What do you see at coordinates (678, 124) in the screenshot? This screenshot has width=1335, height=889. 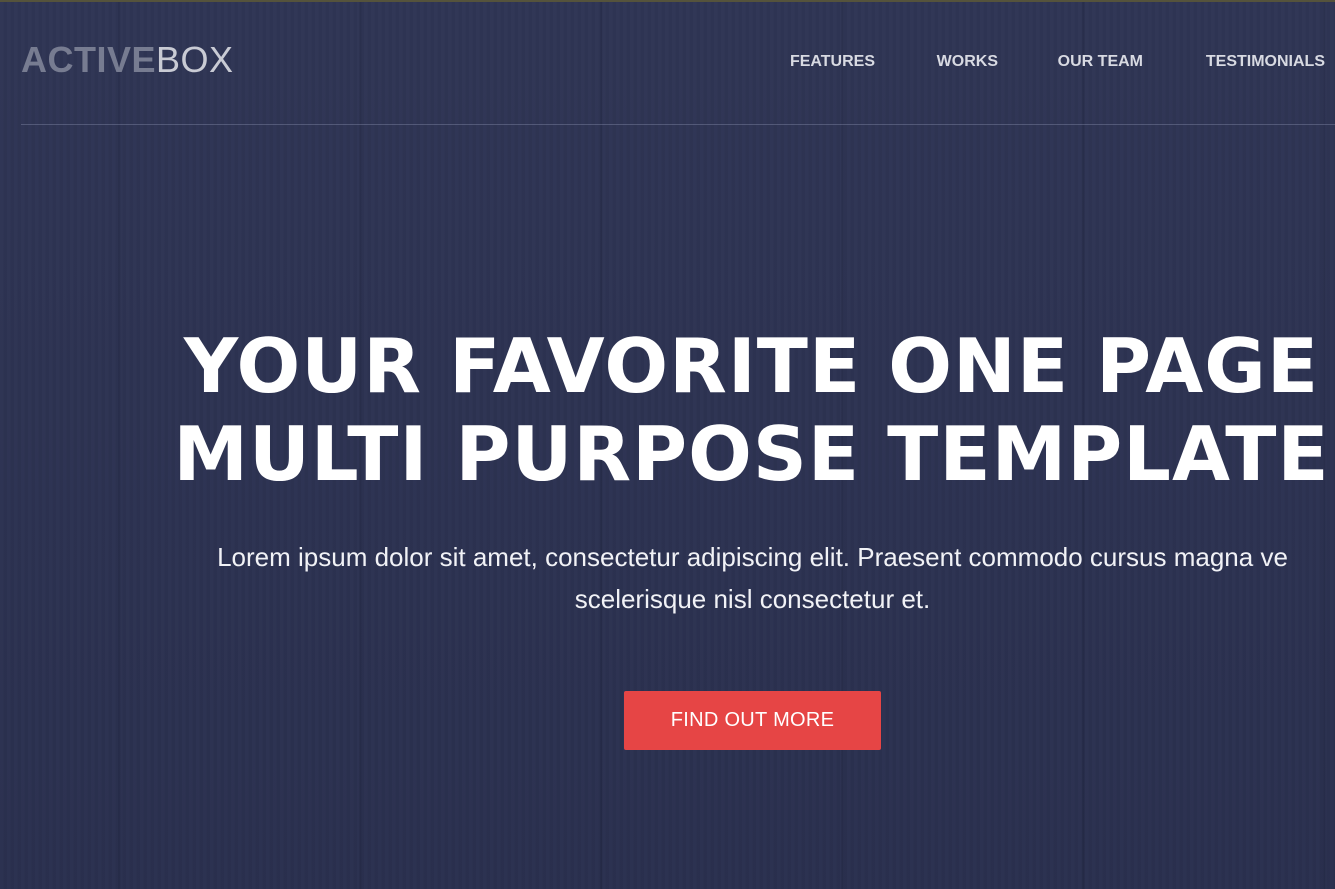 I see `header-divider` at bounding box center [678, 124].